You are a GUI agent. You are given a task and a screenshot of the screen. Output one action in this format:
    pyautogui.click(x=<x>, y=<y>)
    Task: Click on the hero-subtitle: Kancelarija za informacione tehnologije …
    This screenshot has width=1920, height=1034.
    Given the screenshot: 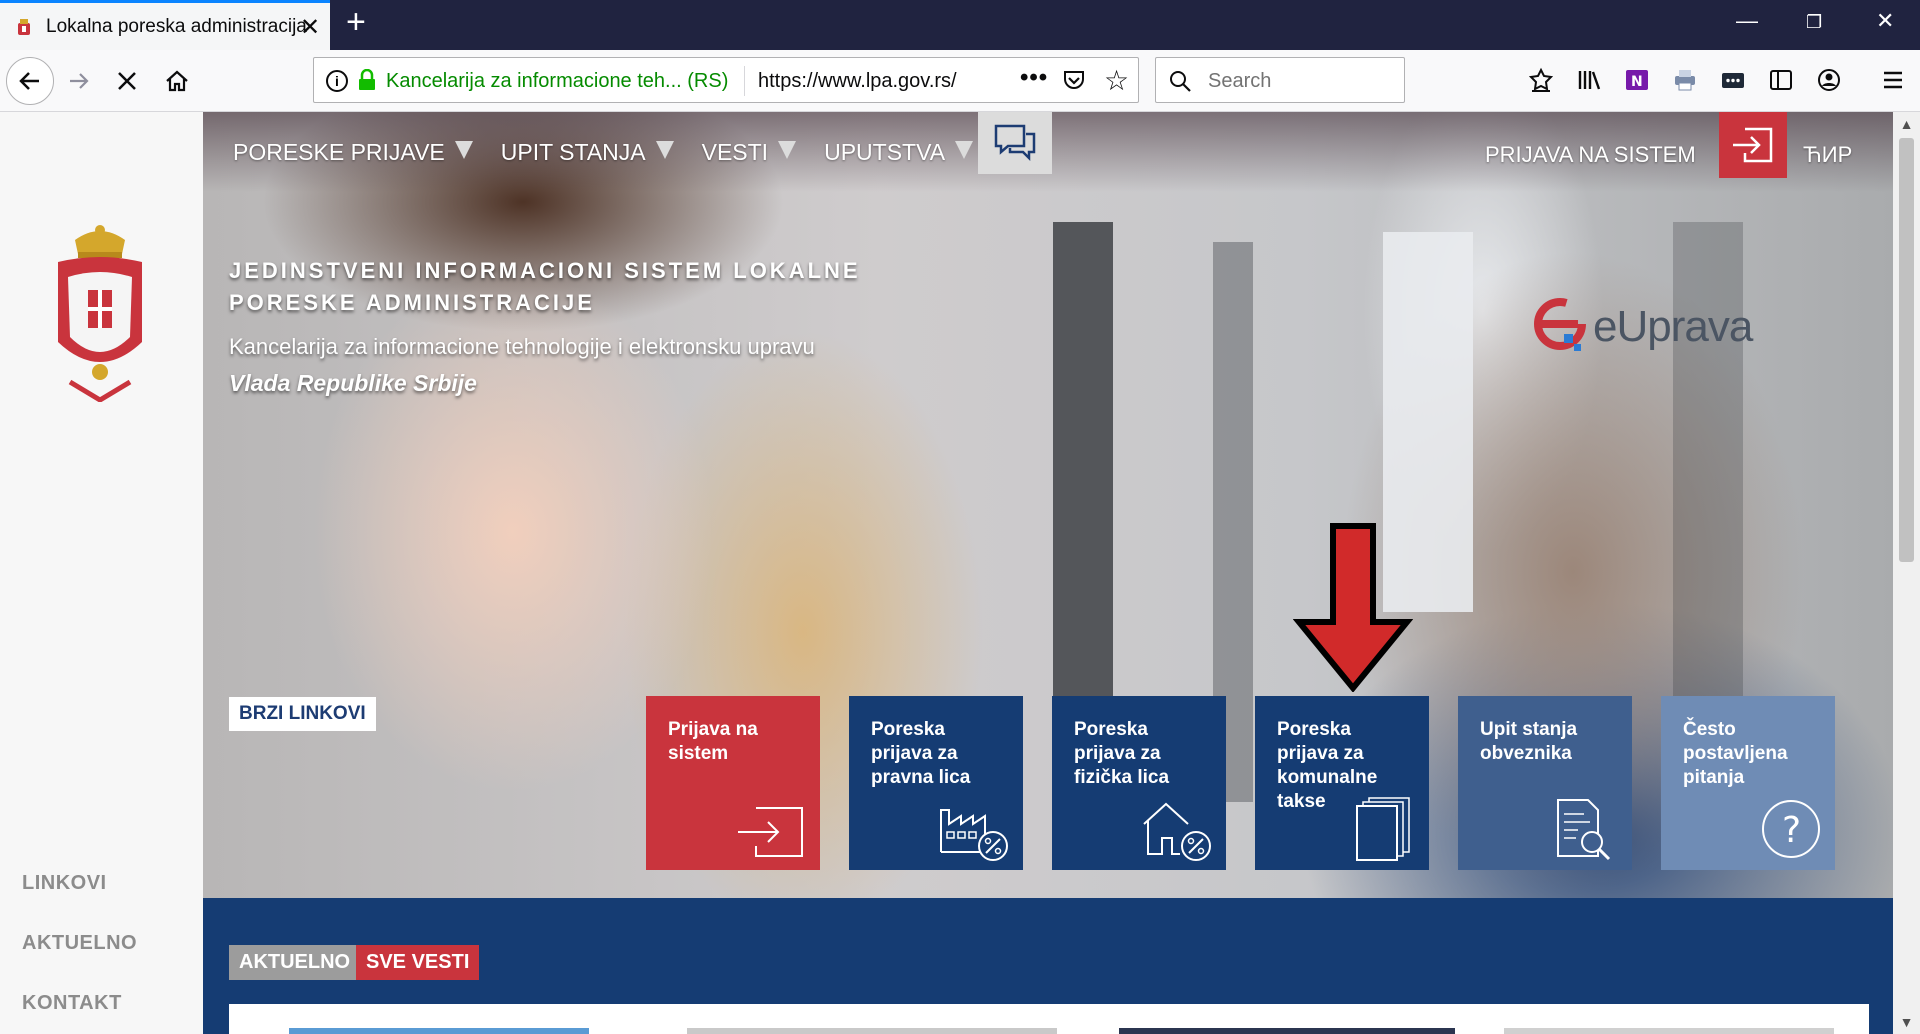 What is the action you would take?
    pyautogui.click(x=522, y=346)
    